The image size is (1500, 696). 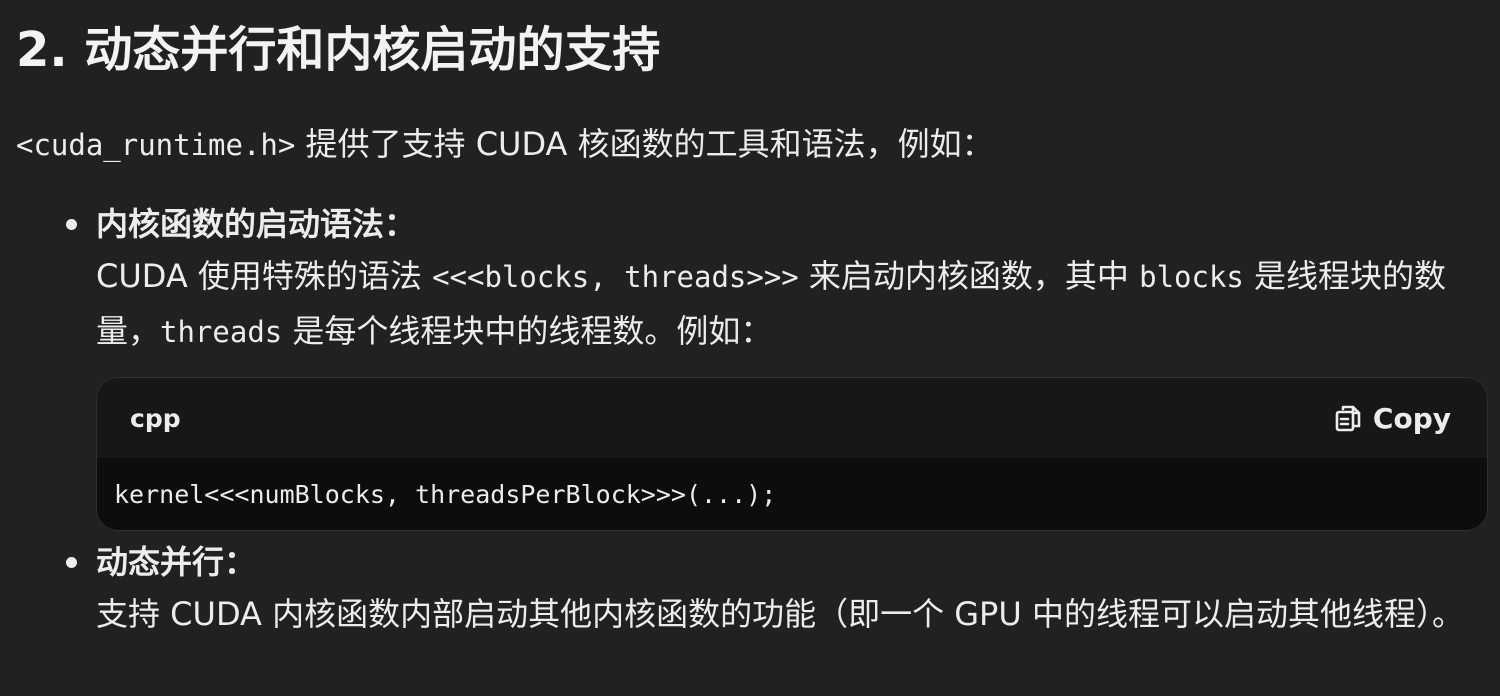 What do you see at coordinates (615, 277) in the screenshot?
I see `inline-code: <<<blocks, threads>>>` at bounding box center [615, 277].